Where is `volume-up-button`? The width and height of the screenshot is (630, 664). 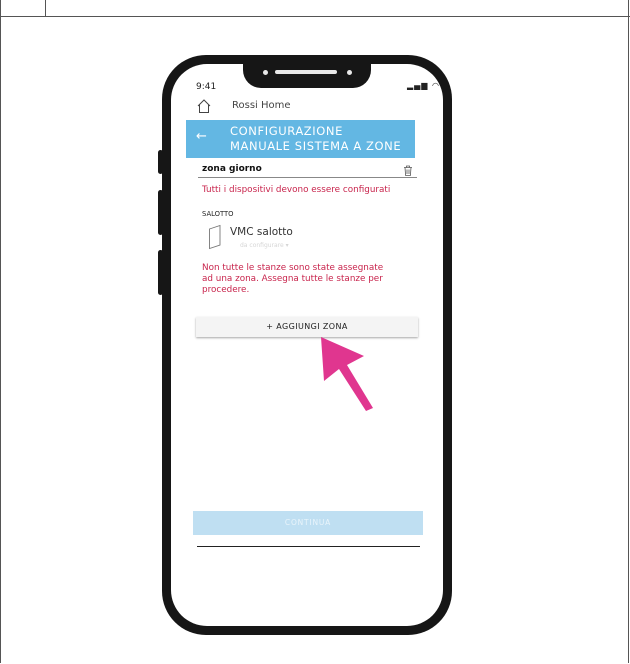
volume-up-button is located at coordinates (160, 212).